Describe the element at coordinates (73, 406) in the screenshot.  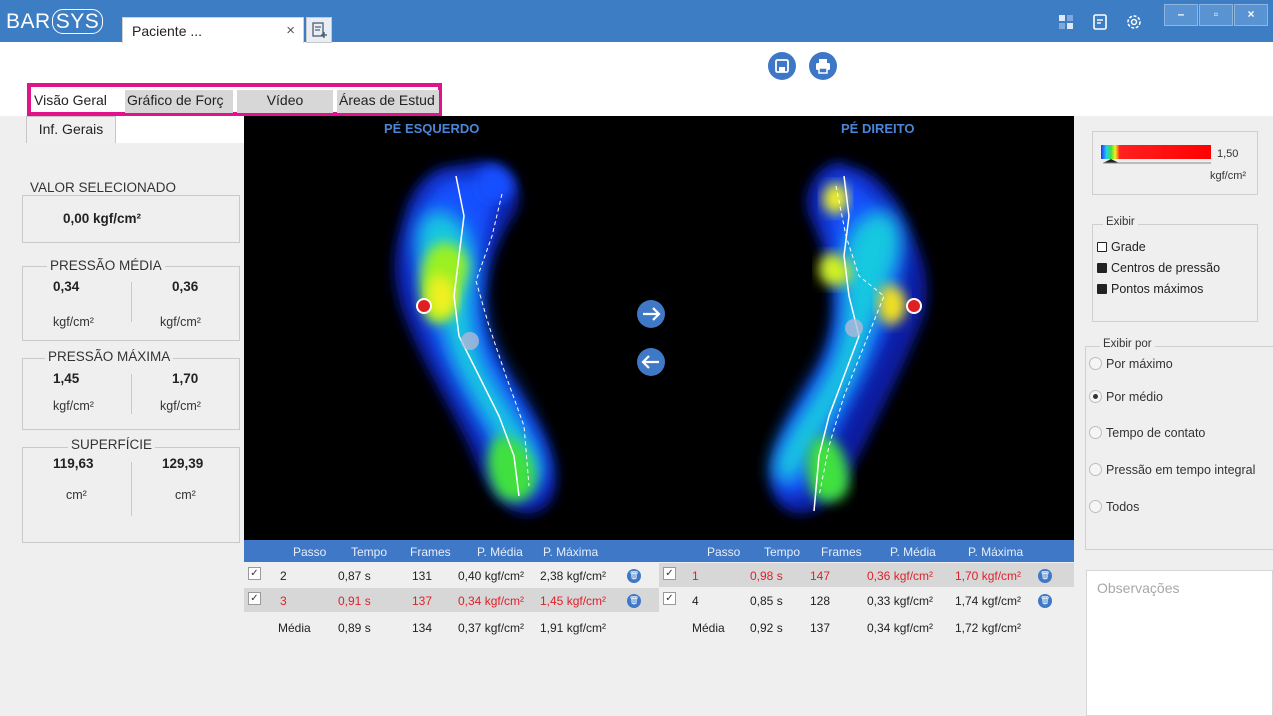
I see `max-pressure-unit-left: kgf/cm²` at that location.